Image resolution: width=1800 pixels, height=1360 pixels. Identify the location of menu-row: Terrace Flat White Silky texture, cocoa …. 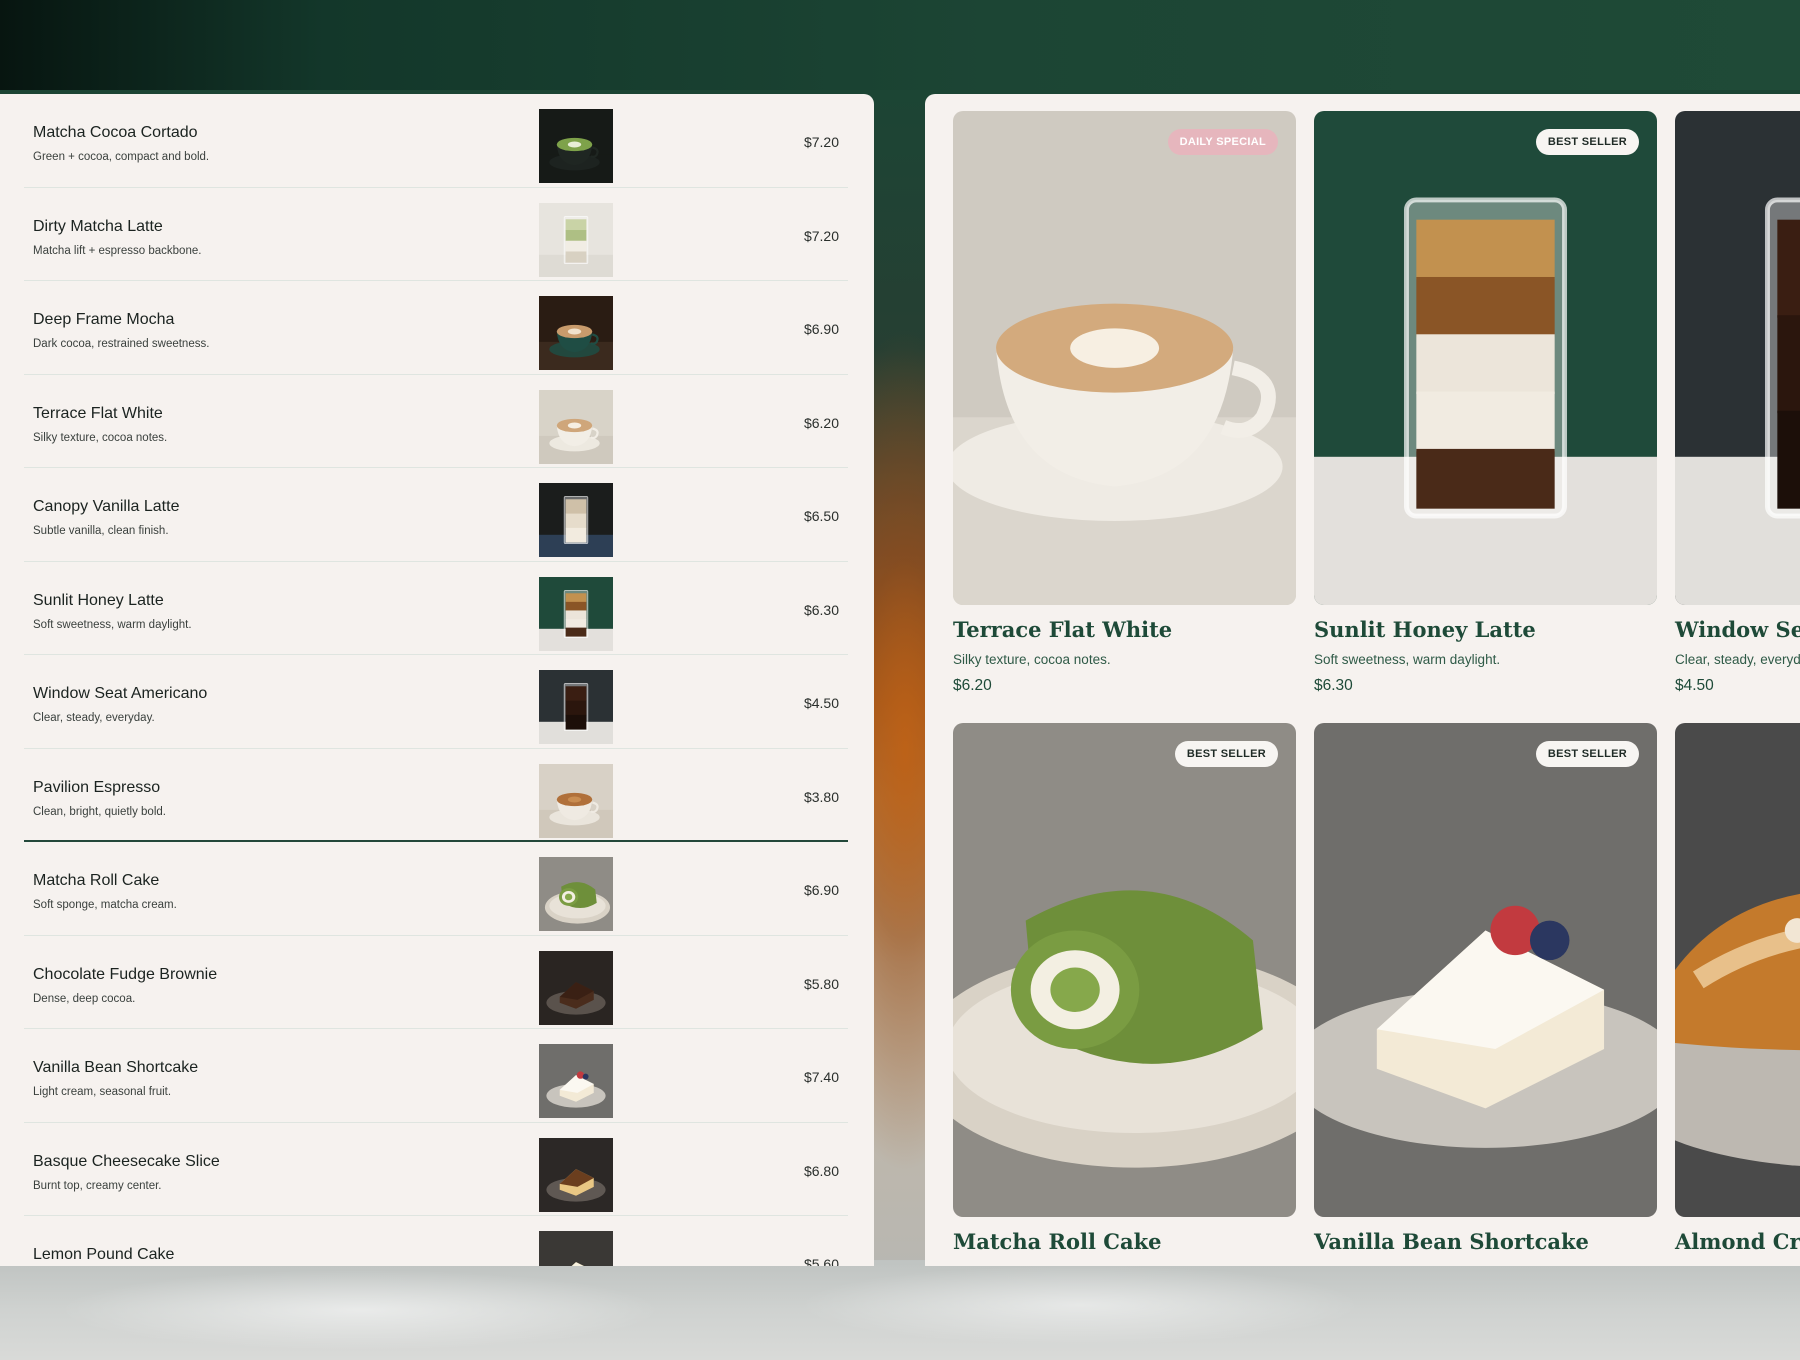
(436, 421).